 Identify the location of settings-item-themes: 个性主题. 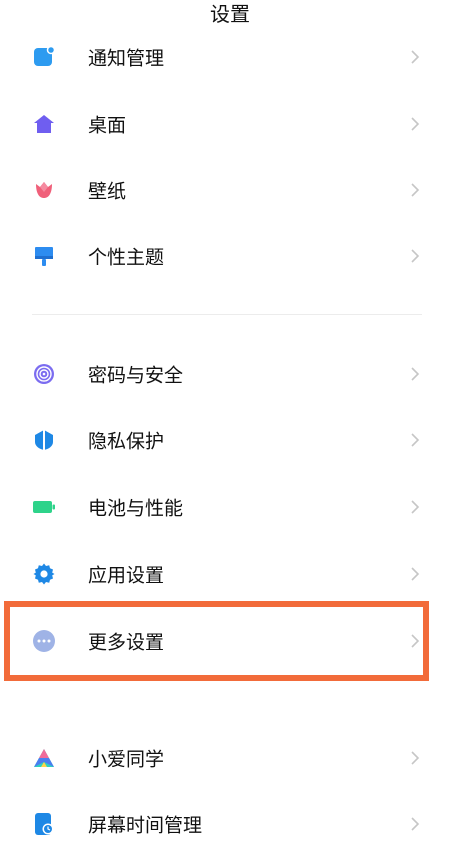
(230, 256).